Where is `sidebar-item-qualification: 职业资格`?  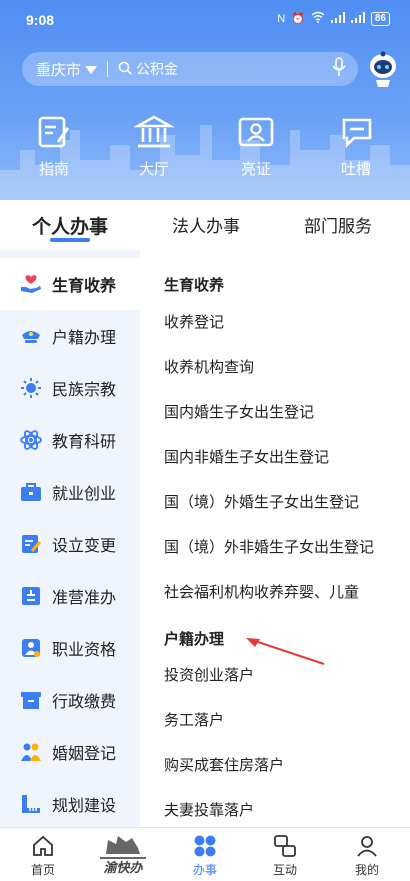
sidebar-item-qualification: 职业资格 is located at coordinates (70, 648).